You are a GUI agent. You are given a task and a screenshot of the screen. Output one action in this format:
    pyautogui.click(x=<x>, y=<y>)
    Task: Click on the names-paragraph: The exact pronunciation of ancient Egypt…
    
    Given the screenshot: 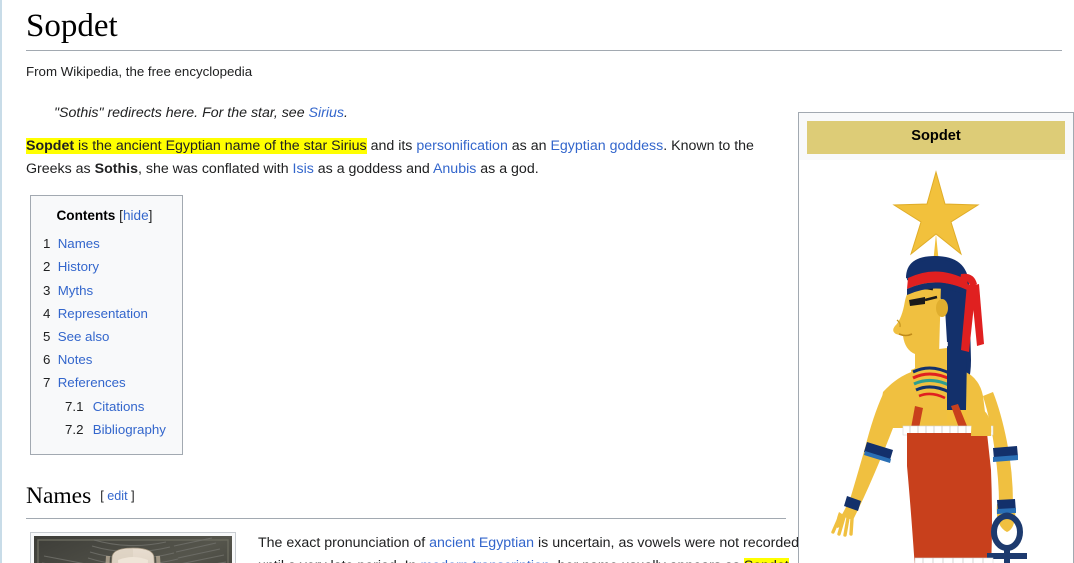 What is the action you would take?
    pyautogui.click(x=531, y=547)
    